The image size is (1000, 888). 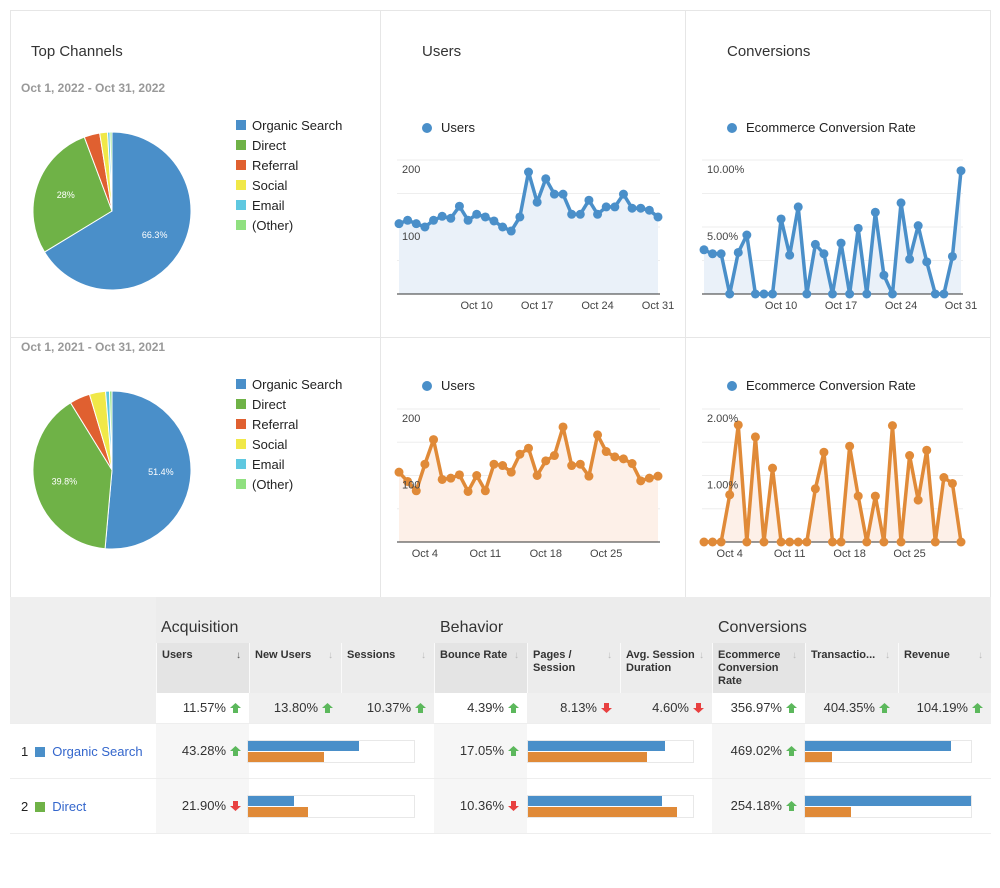 I want to click on column-header-pages-session: Pages / Session ↓, so click(x=573, y=668).